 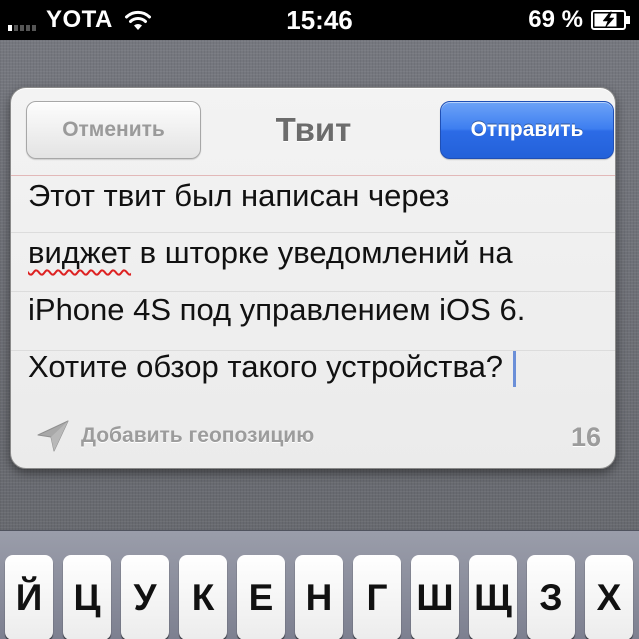 I want to click on tweet-text-line: Этот твит был написан через, so click(x=239, y=195).